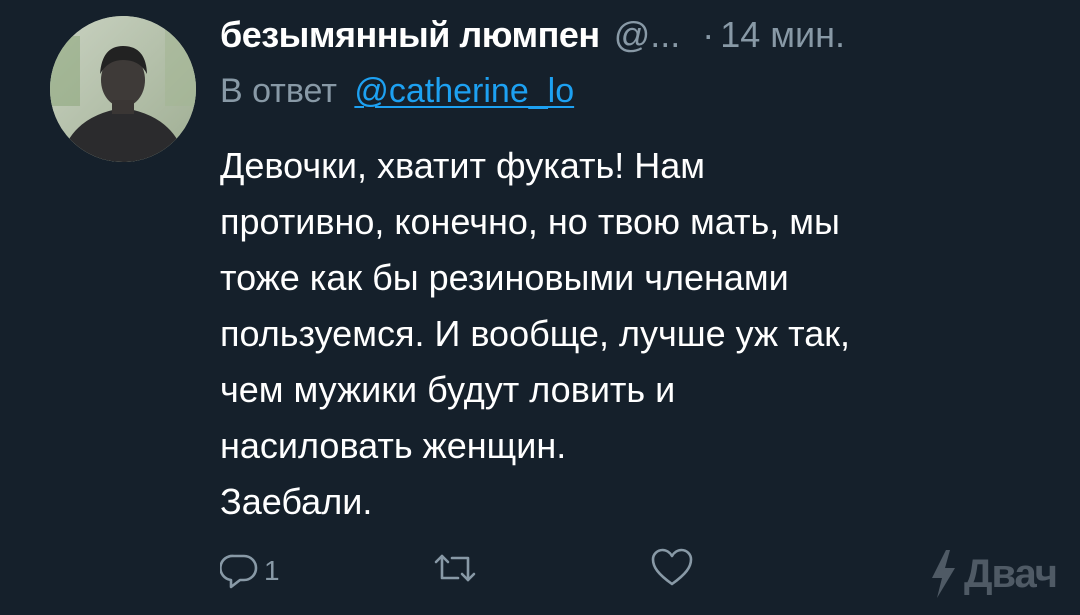 The image size is (1080, 615). Describe the element at coordinates (530, 221) in the screenshot. I see `tweet-text-line: противно, конечно, но твою мать, мы` at that location.